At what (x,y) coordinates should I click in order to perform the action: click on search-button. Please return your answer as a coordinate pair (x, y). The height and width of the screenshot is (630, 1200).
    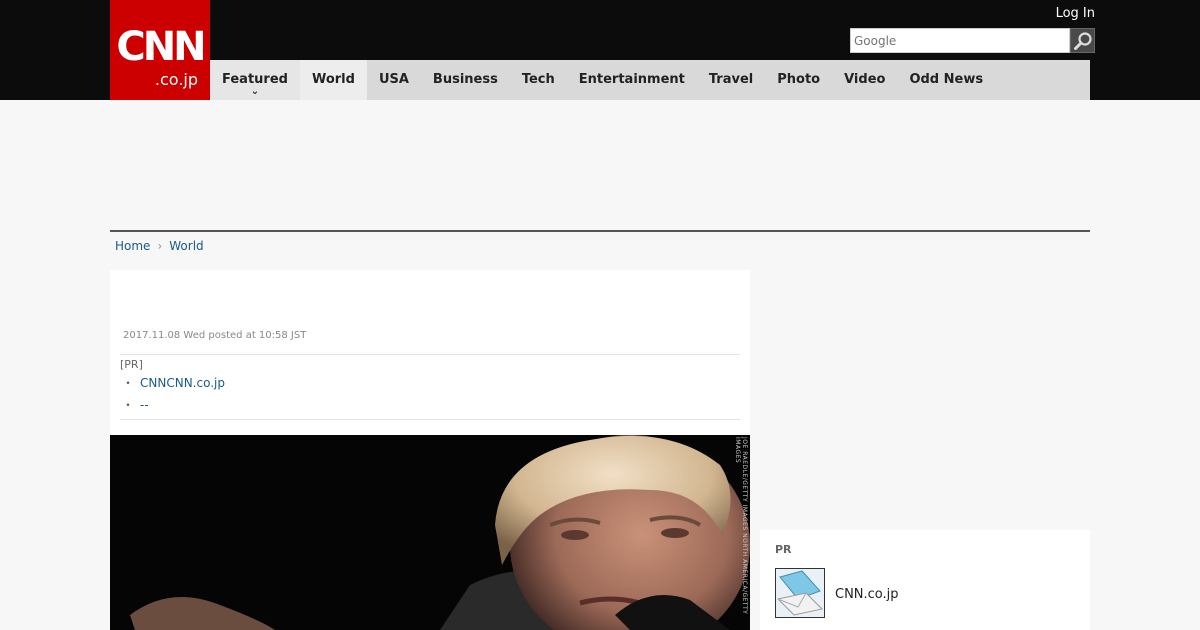
    Looking at the image, I should click on (1082, 40).